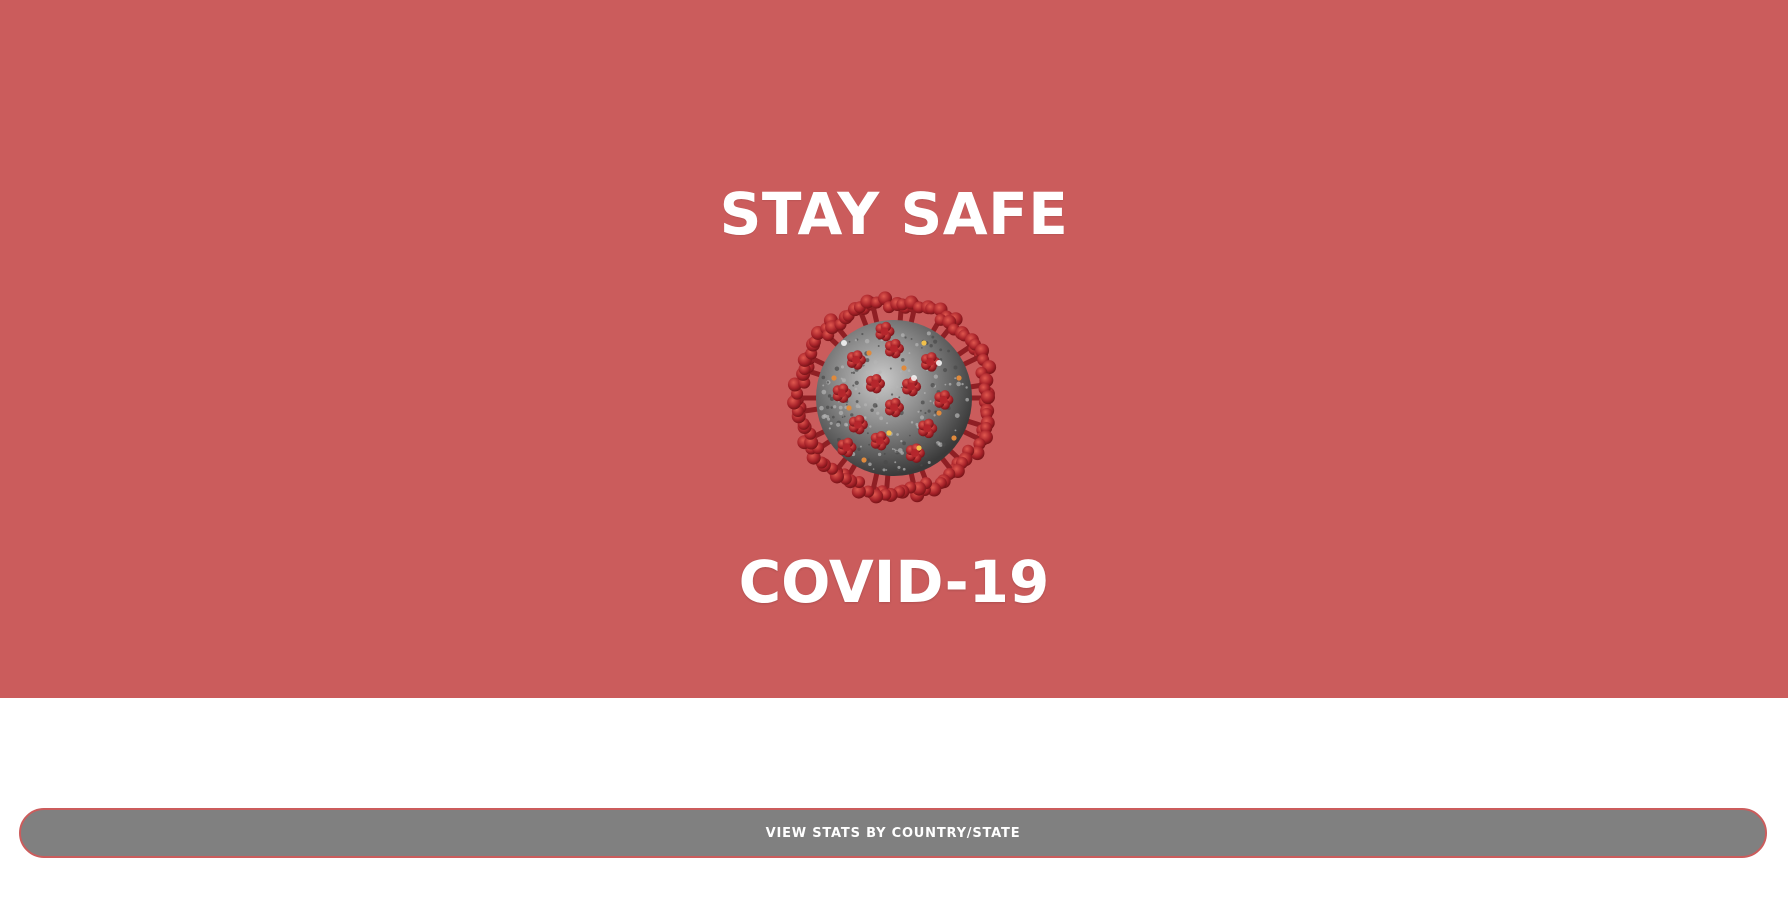 This screenshot has height=907, width=1788. Describe the element at coordinates (893, 833) in the screenshot. I see `view-stats-button: VIEW STATS BY COUNTRY/STATE` at that location.